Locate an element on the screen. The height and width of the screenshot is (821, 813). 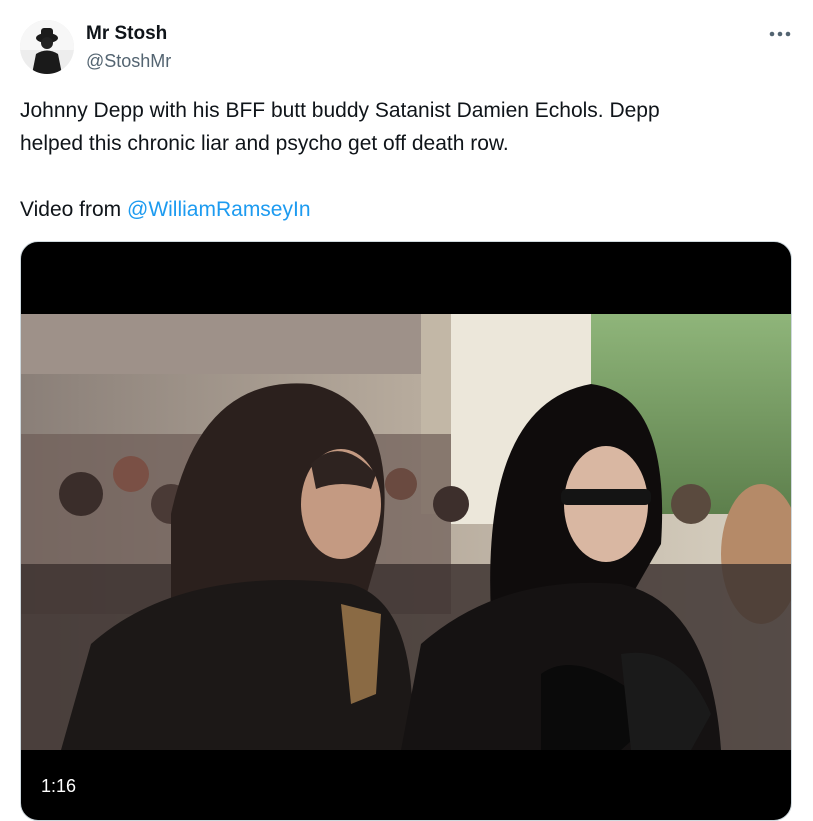
author-handle: @StoshMr is located at coordinates (128, 61).